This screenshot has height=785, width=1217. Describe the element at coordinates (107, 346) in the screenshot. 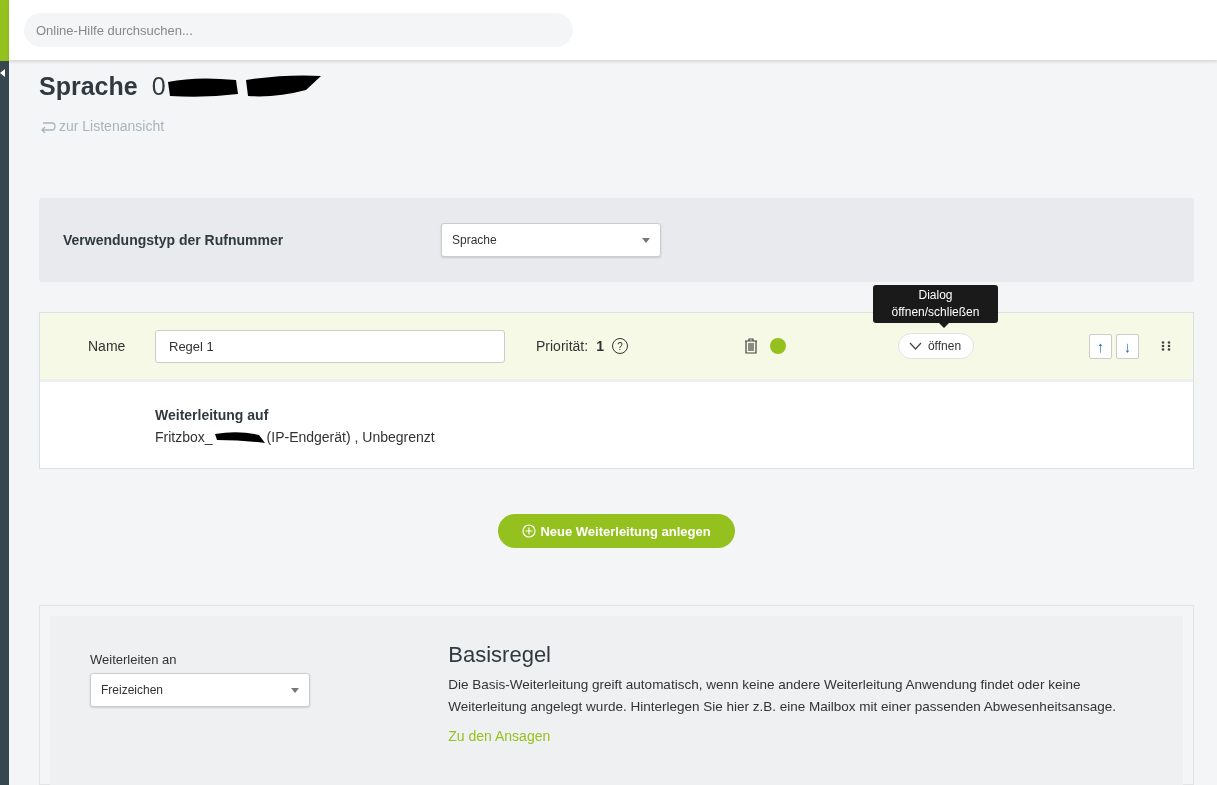

I see `name-label: Name` at that location.